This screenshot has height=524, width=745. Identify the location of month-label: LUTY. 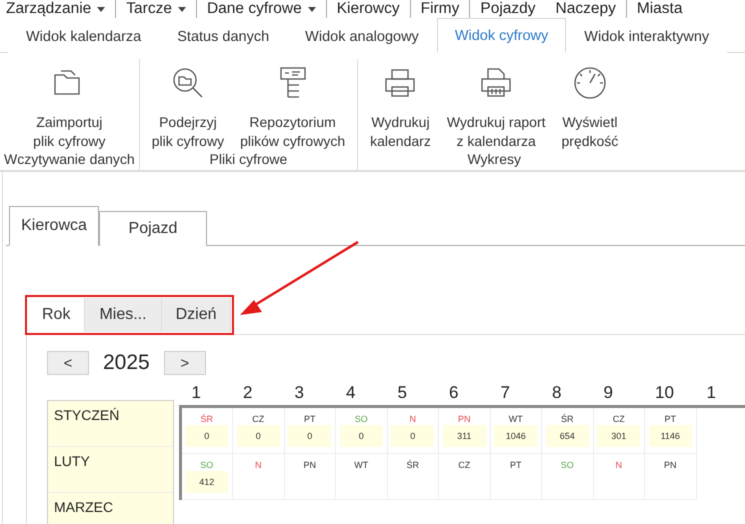
(110, 470).